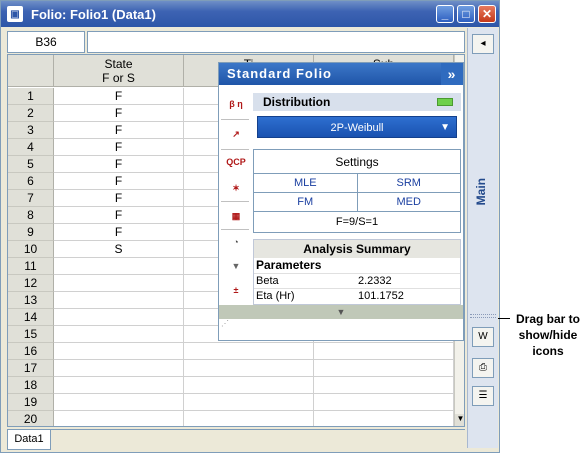 The image size is (586, 453). I want to click on sheet-tab-data1: Data1, so click(29, 440).